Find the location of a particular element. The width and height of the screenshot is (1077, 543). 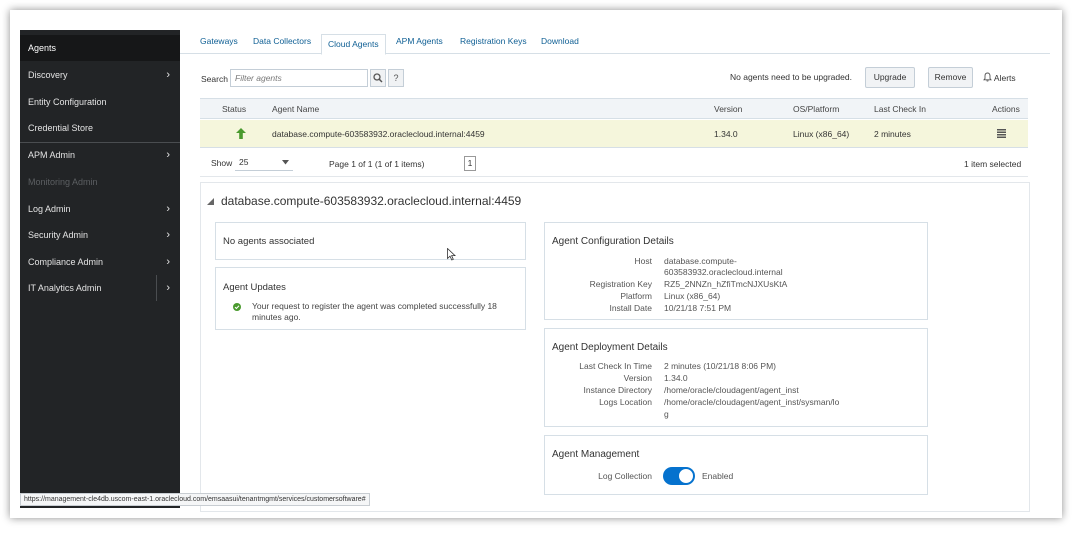

tab-registration-keys: Registration Keys is located at coordinates (493, 45).